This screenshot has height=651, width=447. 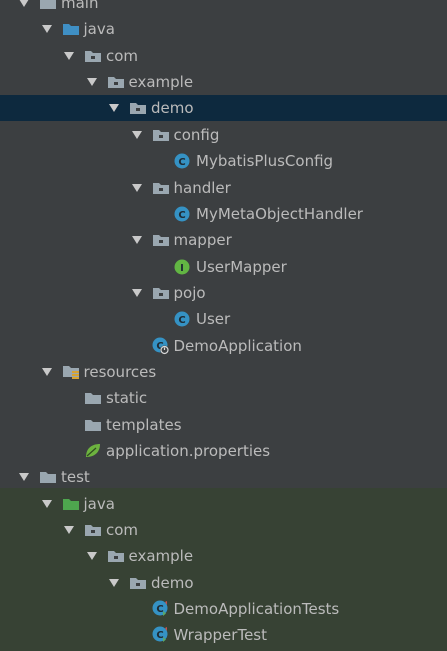 I want to click on tree-node-test: test, so click(x=223, y=477).